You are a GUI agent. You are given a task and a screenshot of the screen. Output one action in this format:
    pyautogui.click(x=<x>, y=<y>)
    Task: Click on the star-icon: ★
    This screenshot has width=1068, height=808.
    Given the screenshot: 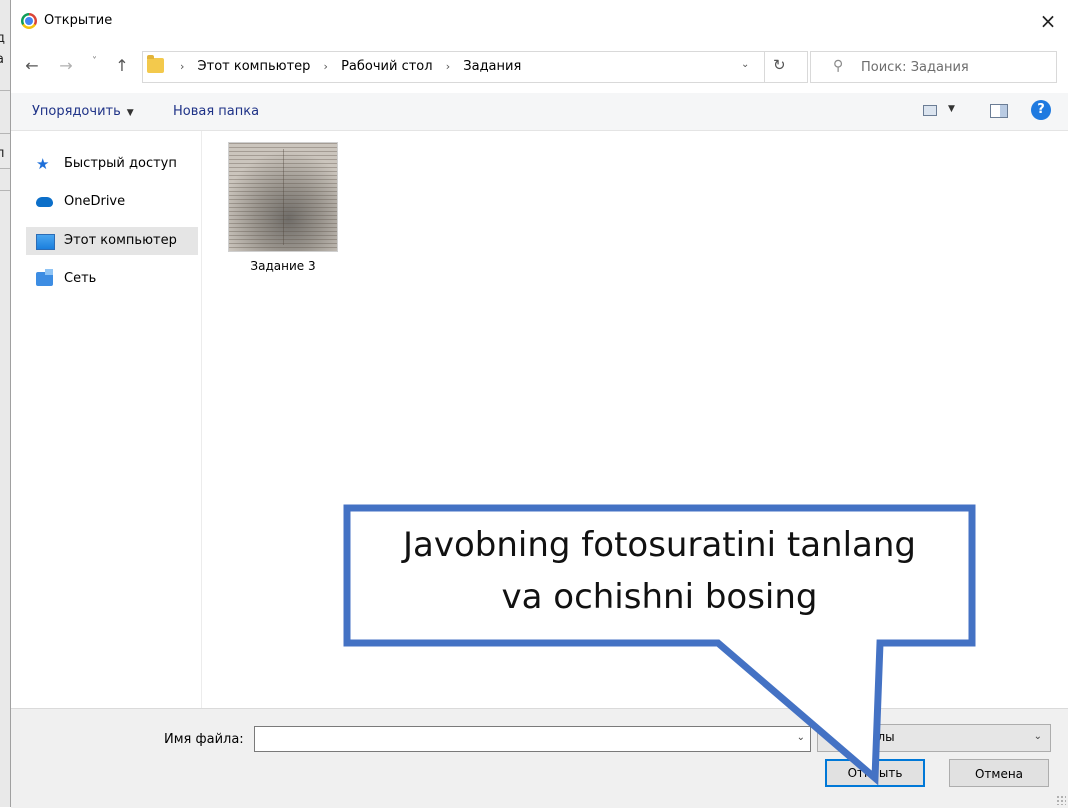 What is the action you would take?
    pyautogui.click(x=43, y=164)
    